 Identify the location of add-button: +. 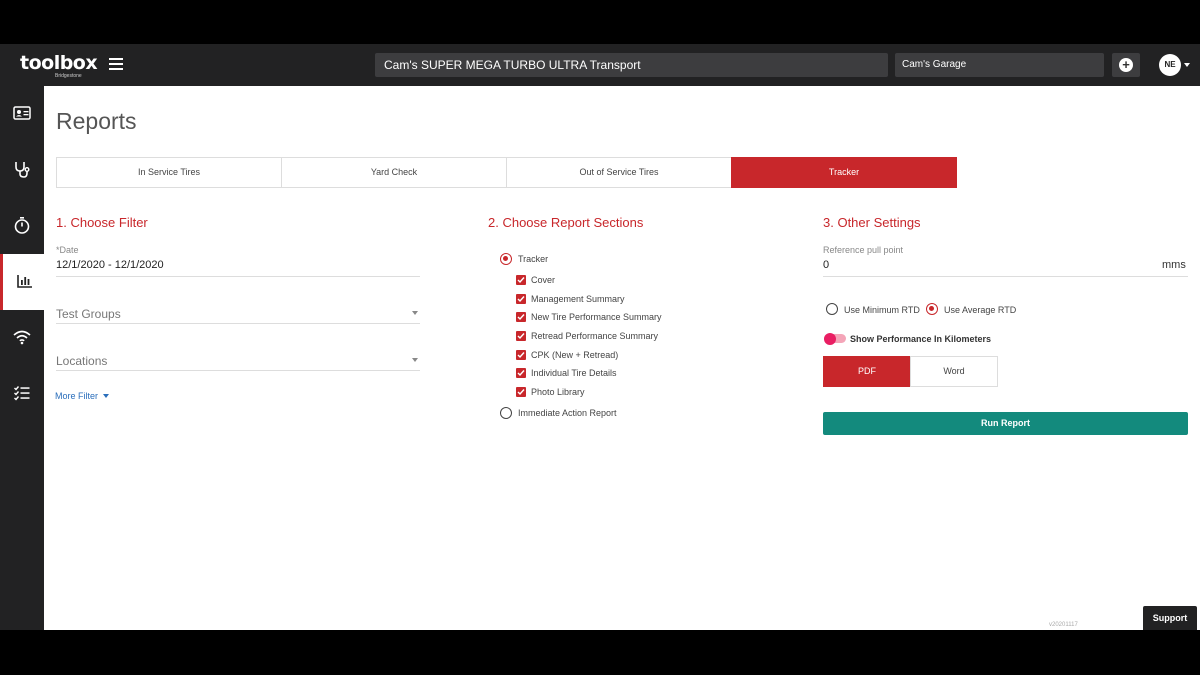
(1126, 65).